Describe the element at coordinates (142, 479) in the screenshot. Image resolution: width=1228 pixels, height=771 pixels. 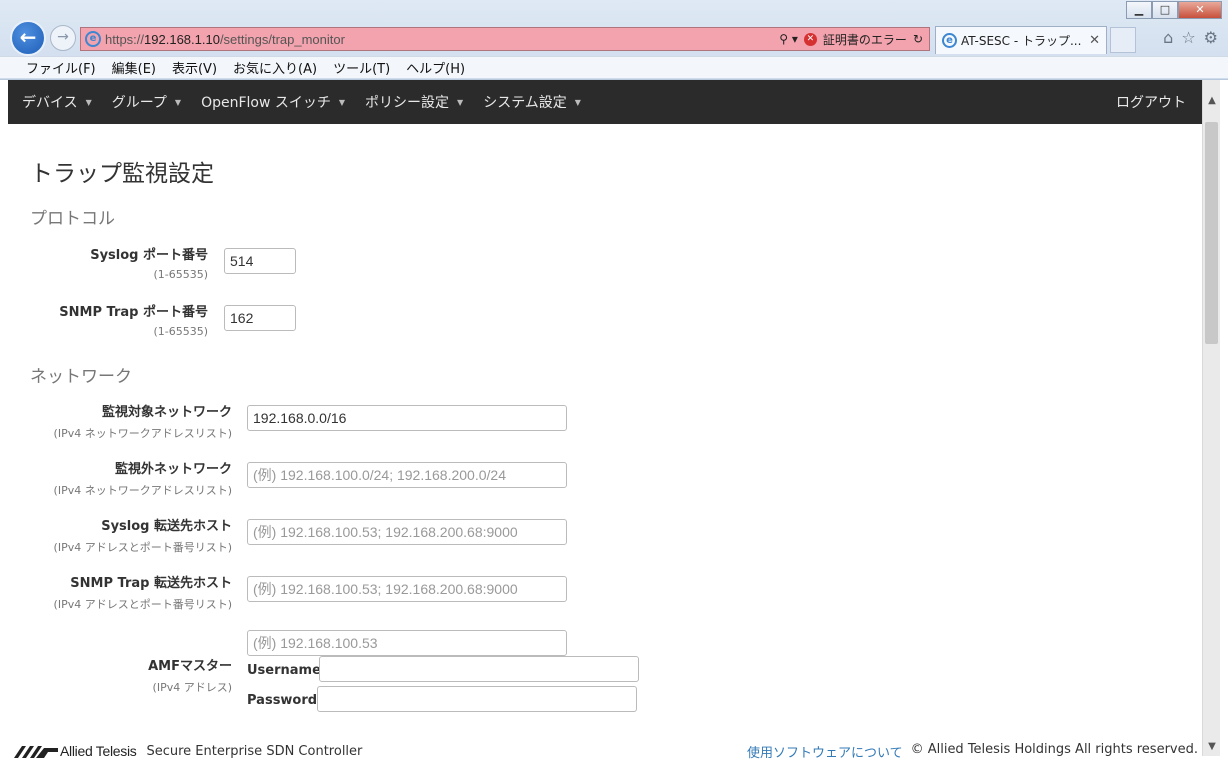
I see `excluded-network-label: 監視外ネットワーク (IPv4 ネットワークアドレスリスト)` at that location.